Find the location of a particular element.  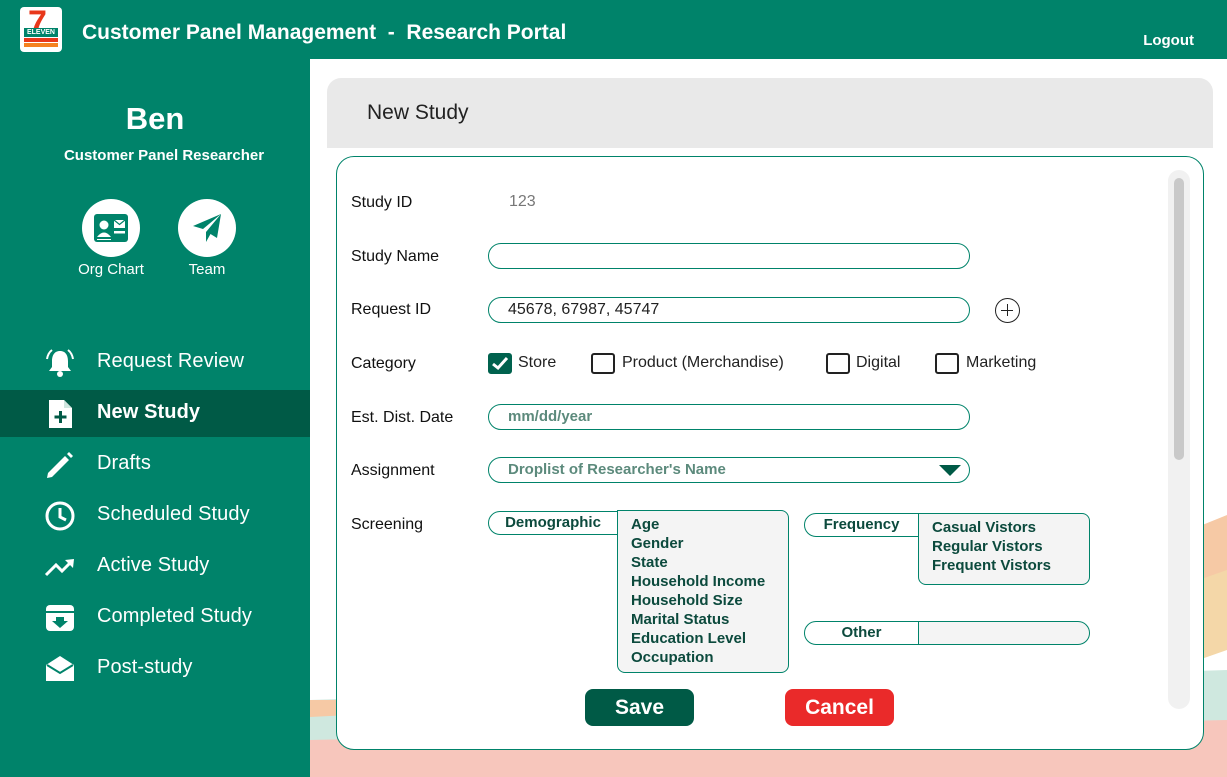

sidebar-item-label: Request Review is located at coordinates (171, 361).